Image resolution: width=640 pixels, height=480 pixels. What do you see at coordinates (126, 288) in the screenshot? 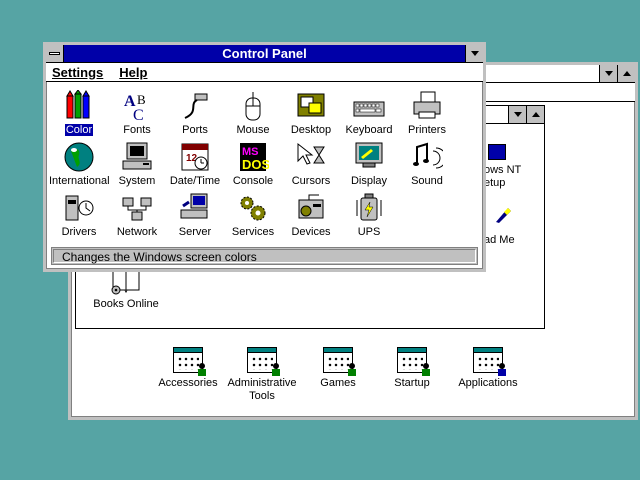
I see `books-online-item: Books Online` at bounding box center [126, 288].